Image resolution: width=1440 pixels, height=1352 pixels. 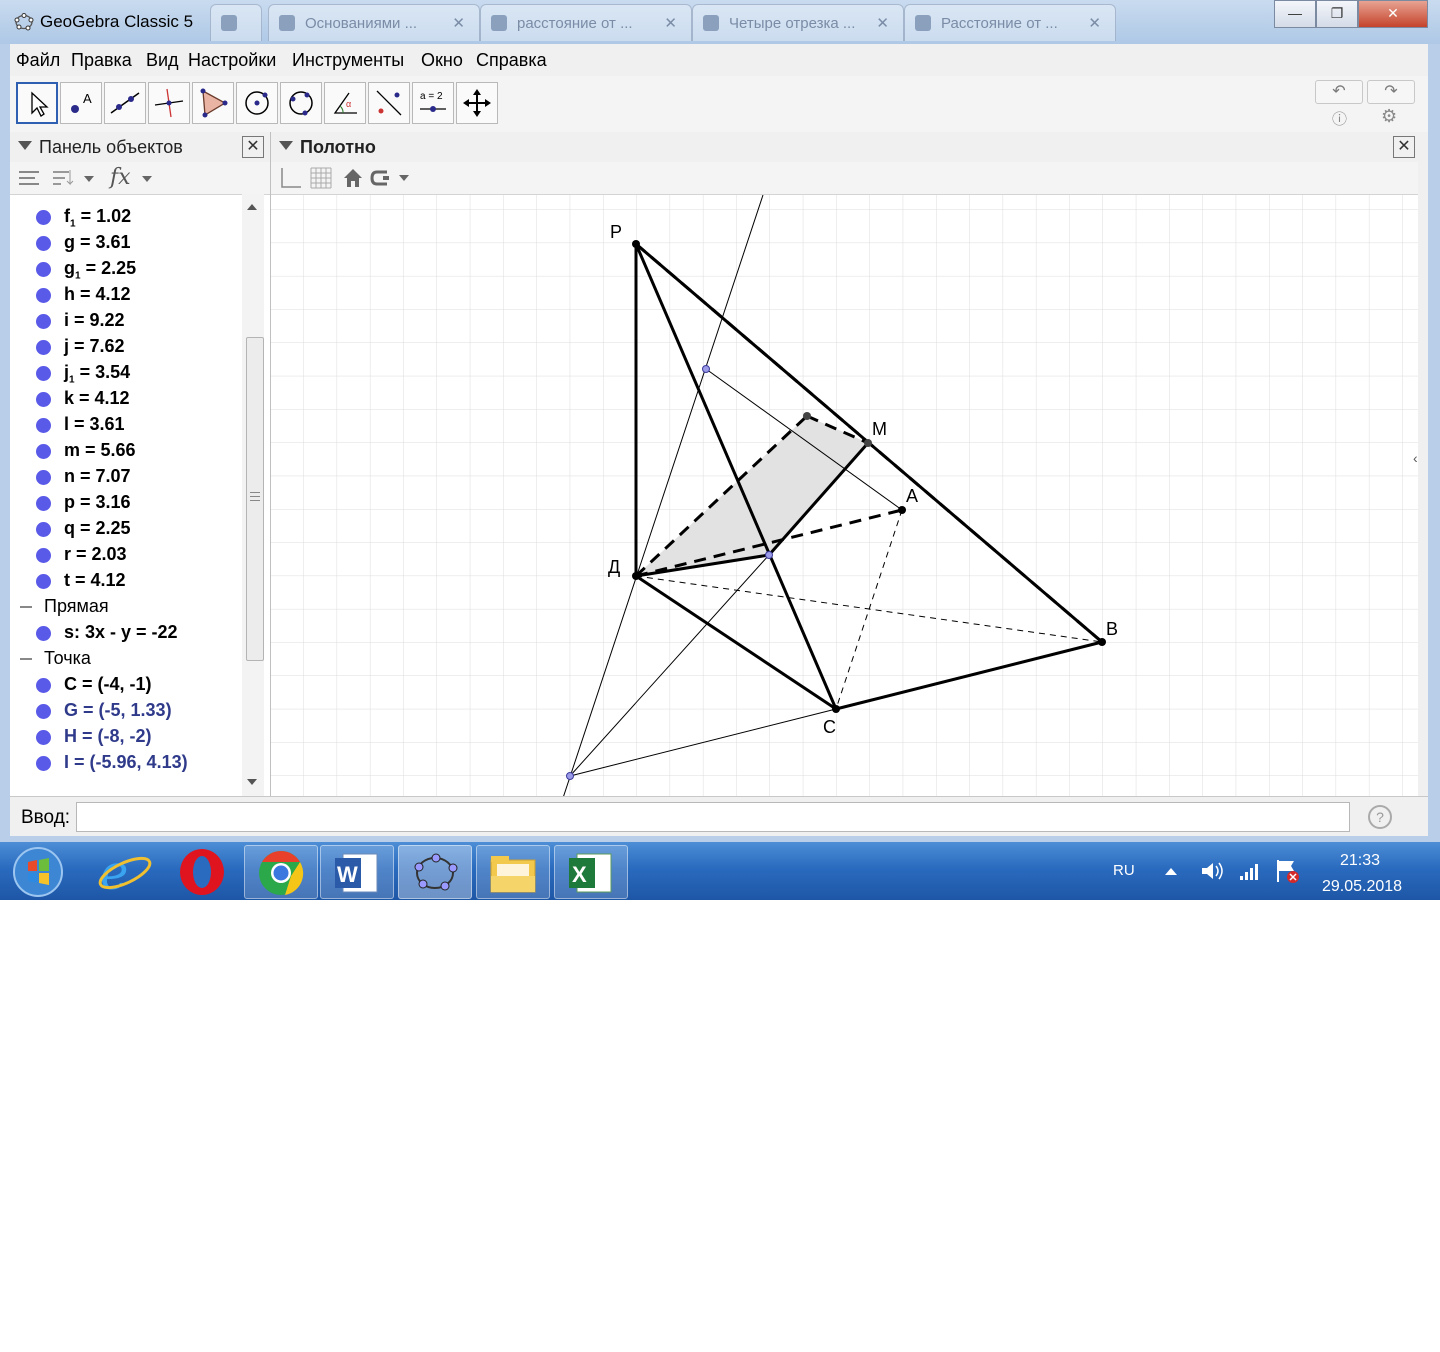 What do you see at coordinates (1360, 861) in the screenshot?
I see `clock-time: 21:33` at bounding box center [1360, 861].